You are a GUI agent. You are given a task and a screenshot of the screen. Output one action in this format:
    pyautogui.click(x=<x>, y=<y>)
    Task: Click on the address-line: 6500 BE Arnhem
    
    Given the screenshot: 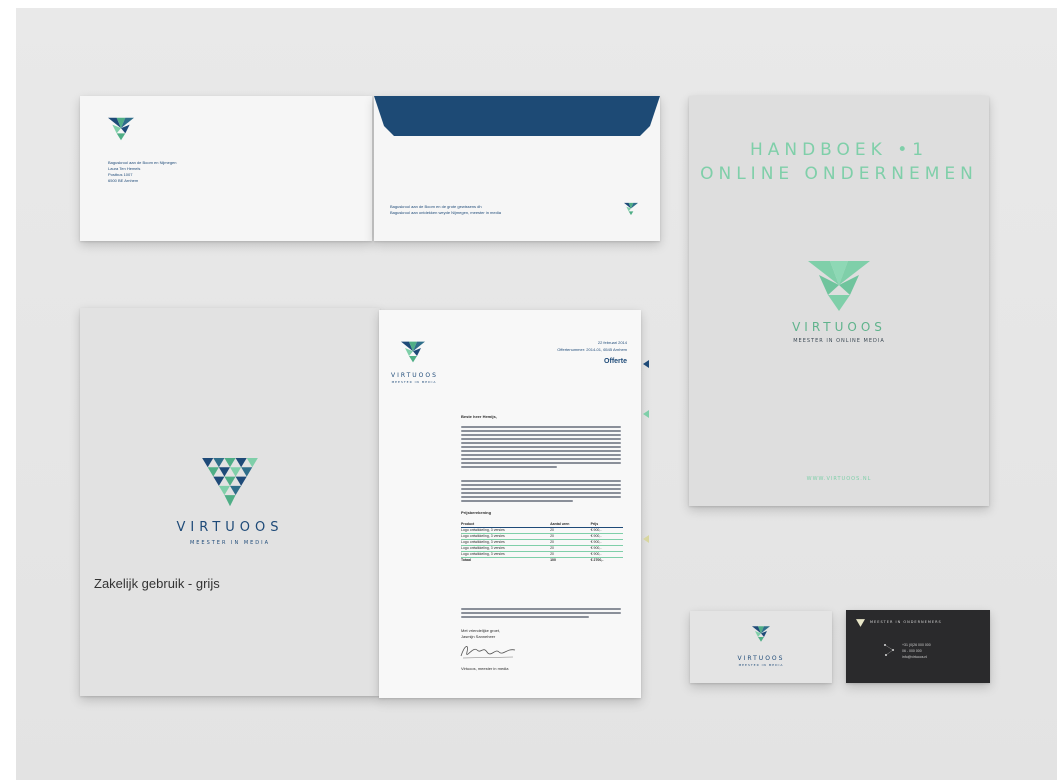 What is the action you would take?
    pyautogui.click(x=123, y=180)
    